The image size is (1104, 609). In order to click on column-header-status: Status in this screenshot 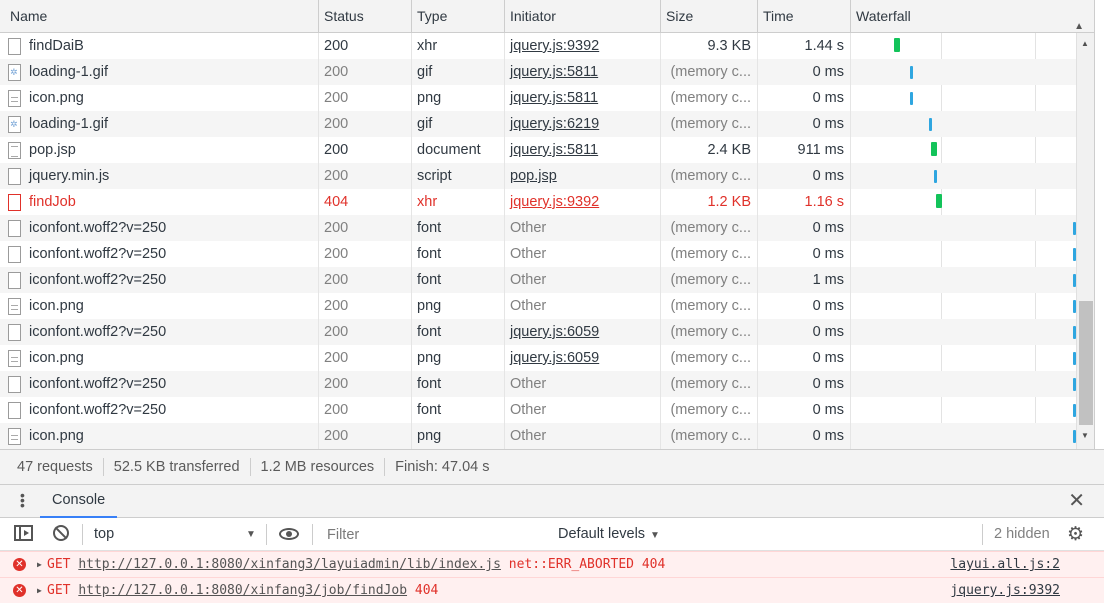, I will do `click(365, 16)`.